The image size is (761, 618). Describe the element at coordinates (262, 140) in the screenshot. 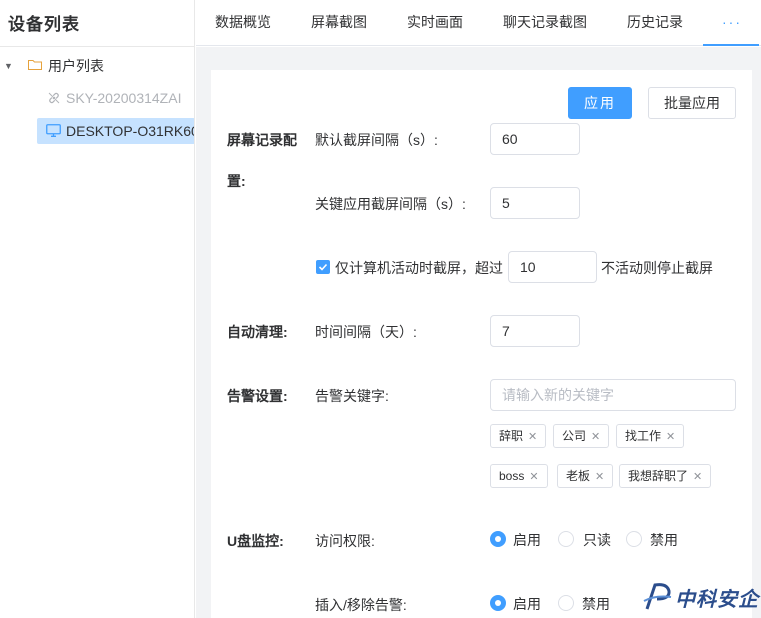

I see `screen-record-section-label: 屏幕记录配` at that location.